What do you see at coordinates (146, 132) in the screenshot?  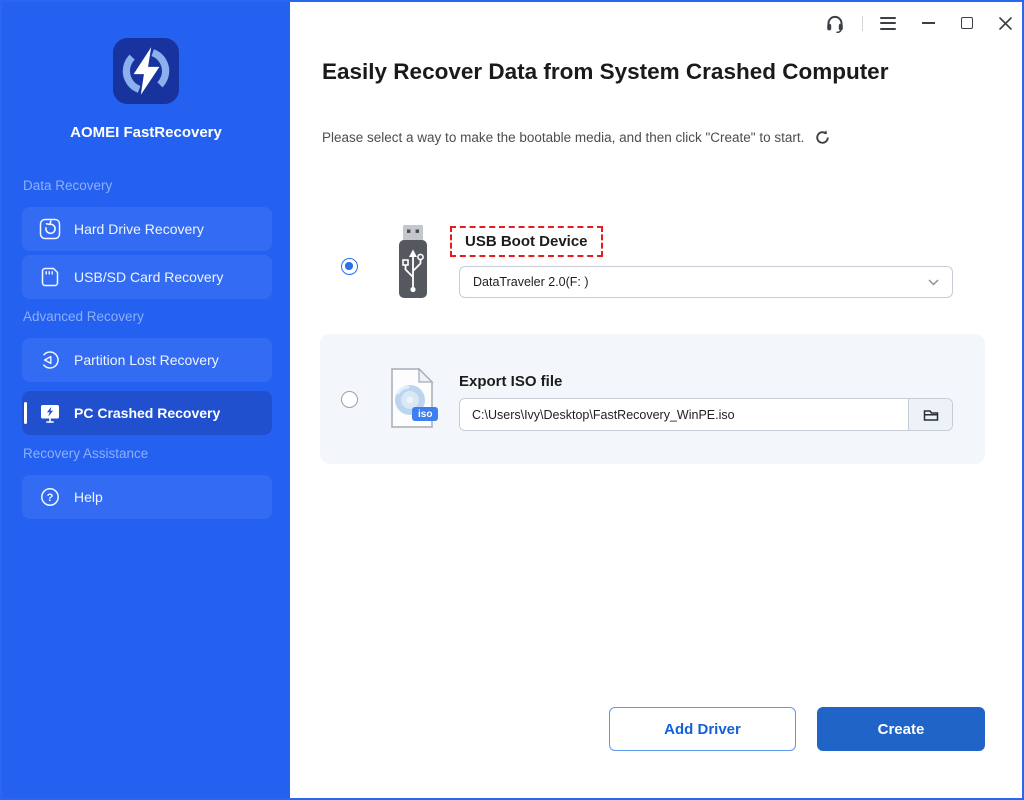 I see `app-name: AOMEI FastRecovery` at bounding box center [146, 132].